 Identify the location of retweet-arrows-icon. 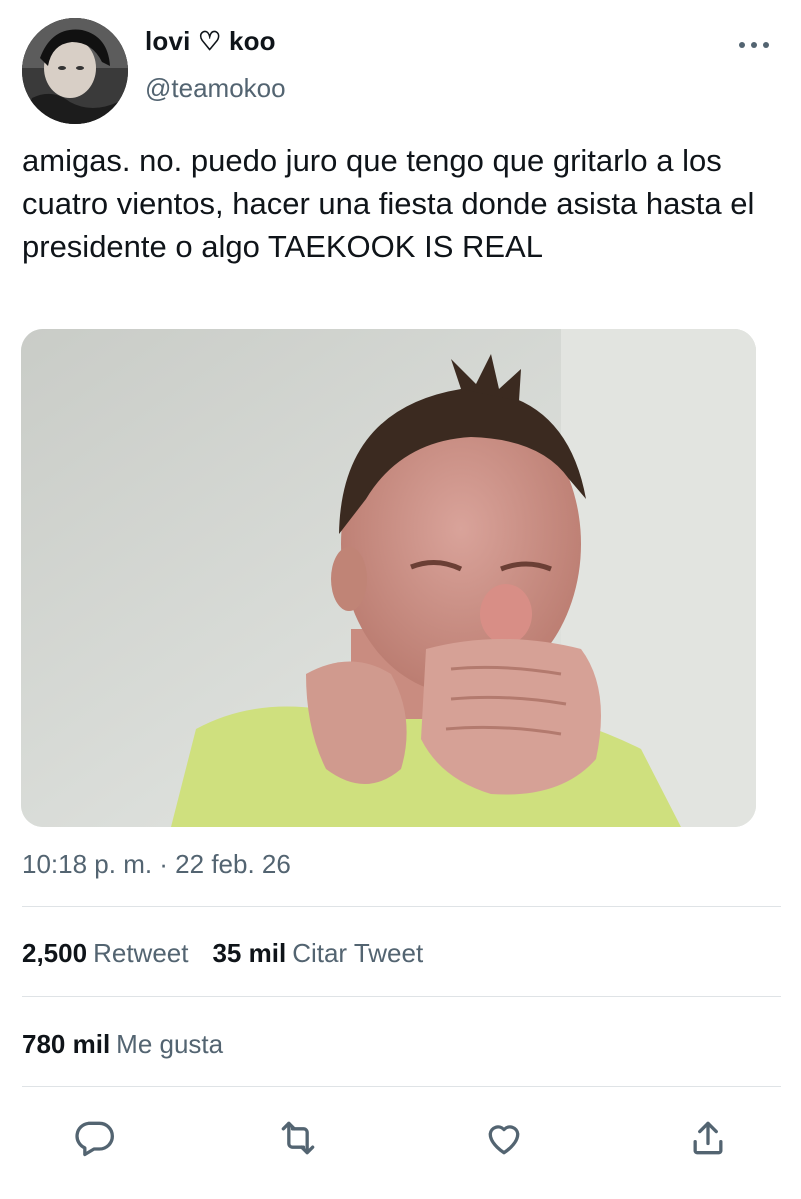
(298, 1138).